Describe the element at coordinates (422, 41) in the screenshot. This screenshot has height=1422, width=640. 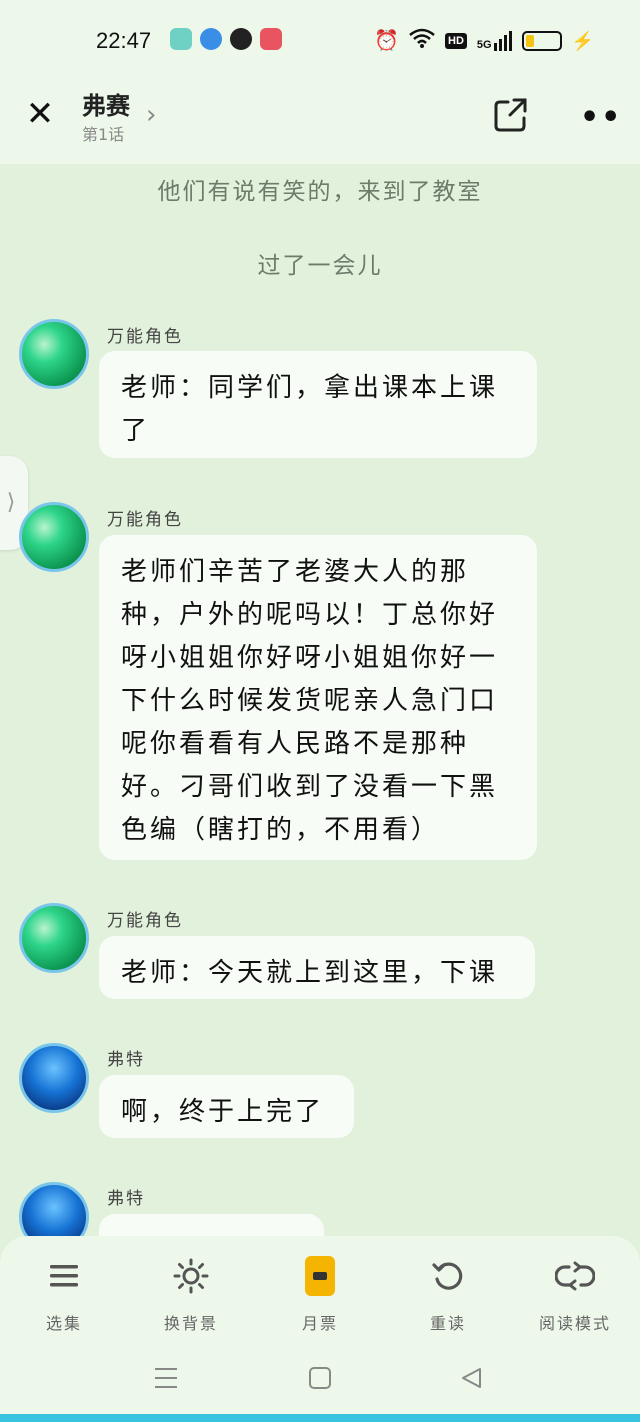
I see `wifi-icon` at that location.